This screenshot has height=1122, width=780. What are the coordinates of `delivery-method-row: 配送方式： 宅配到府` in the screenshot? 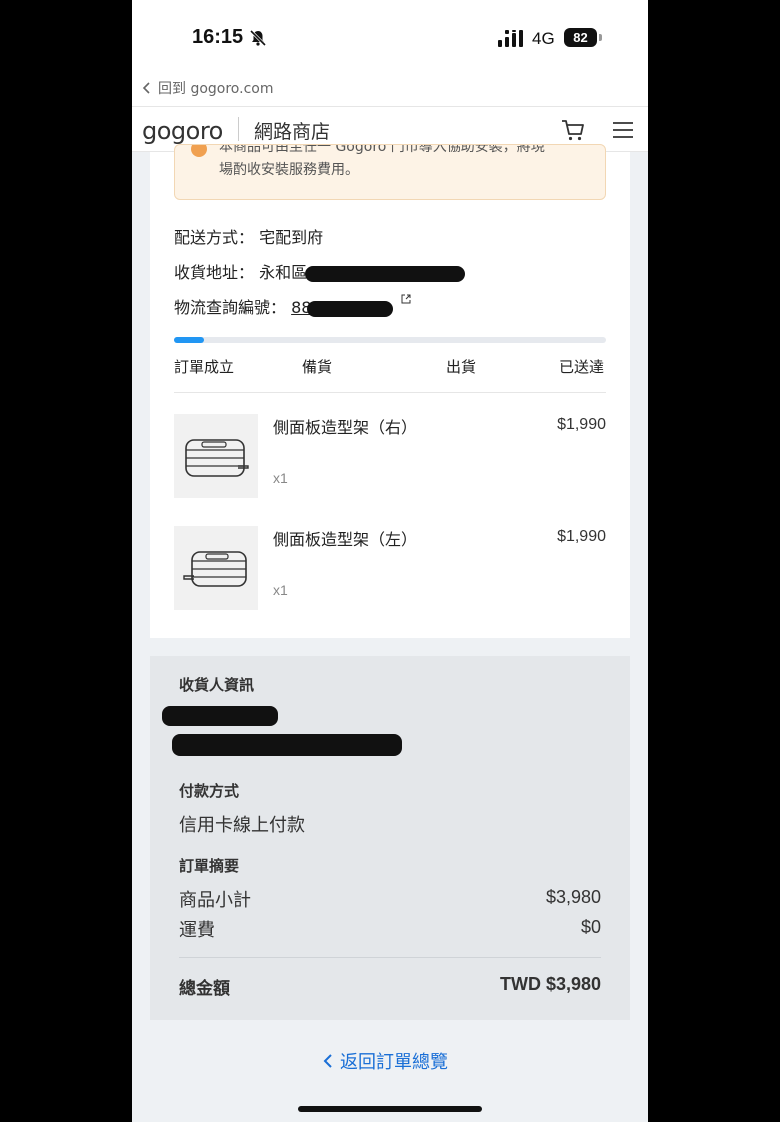 It's located at (248, 236).